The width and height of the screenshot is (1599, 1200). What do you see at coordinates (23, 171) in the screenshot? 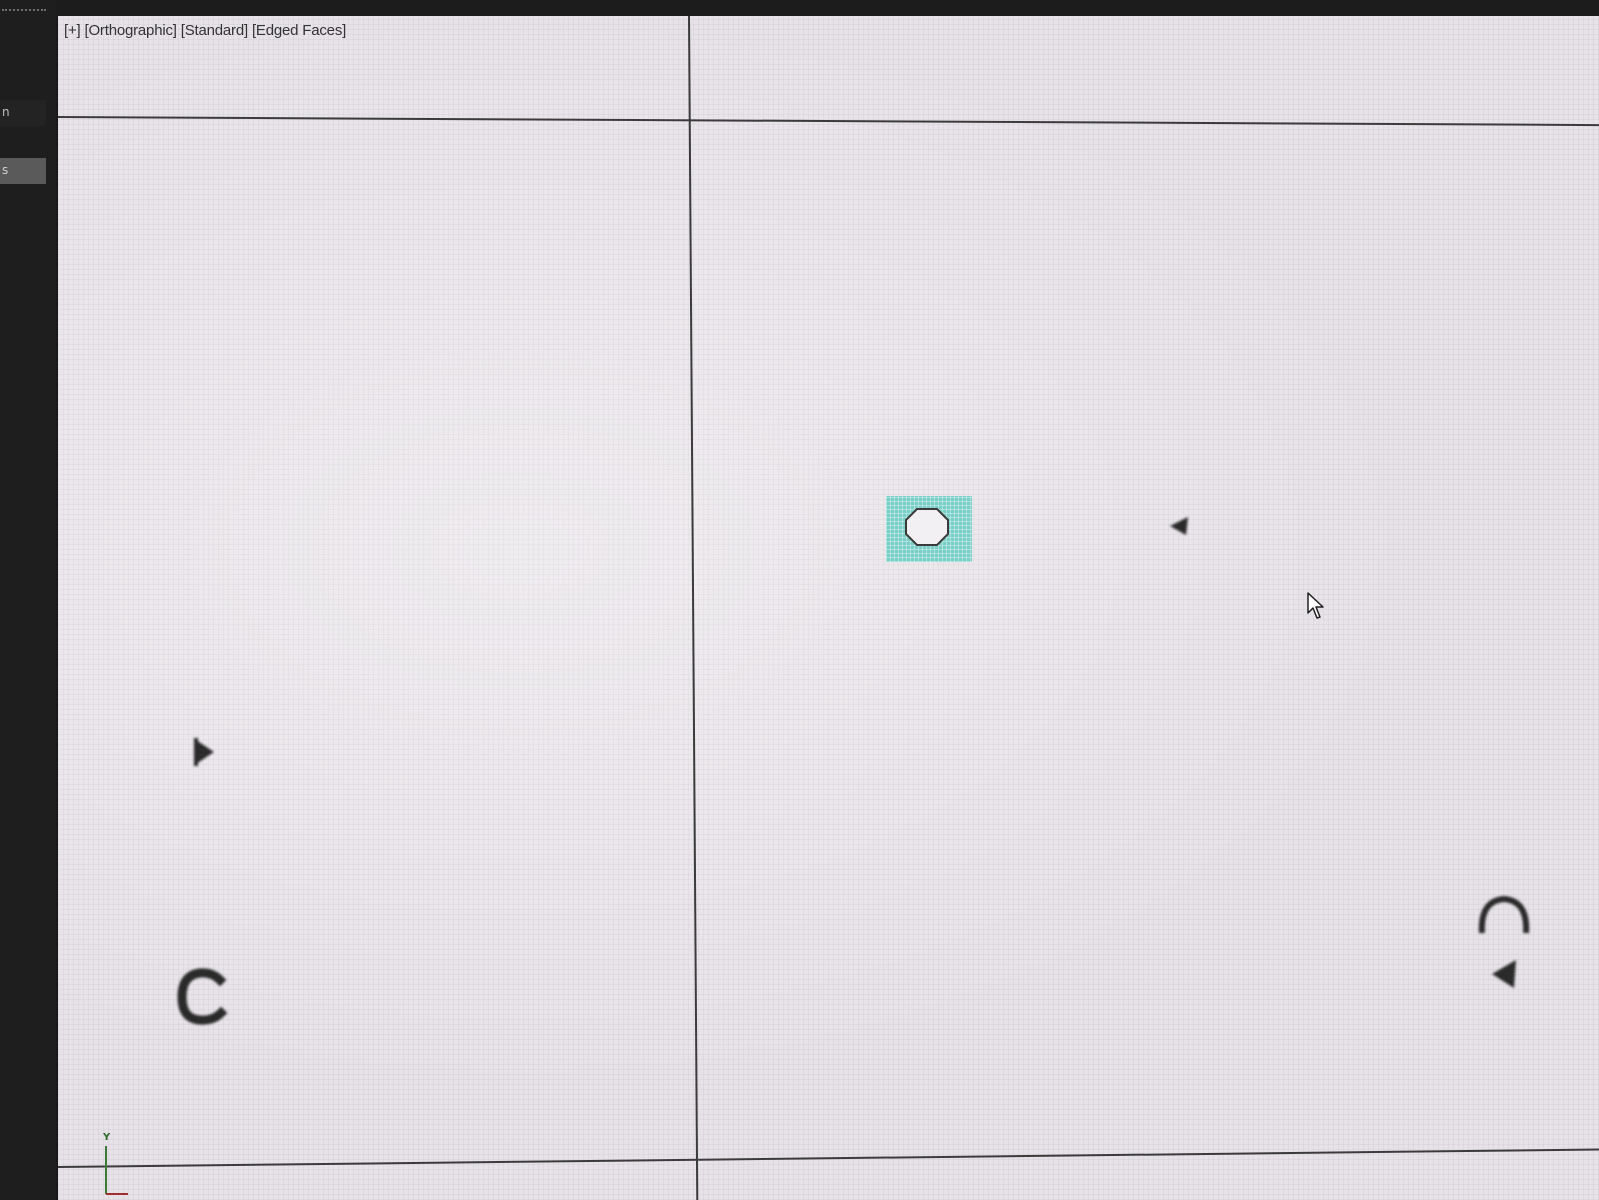
I see `sidebar-item-2-selected: s` at bounding box center [23, 171].